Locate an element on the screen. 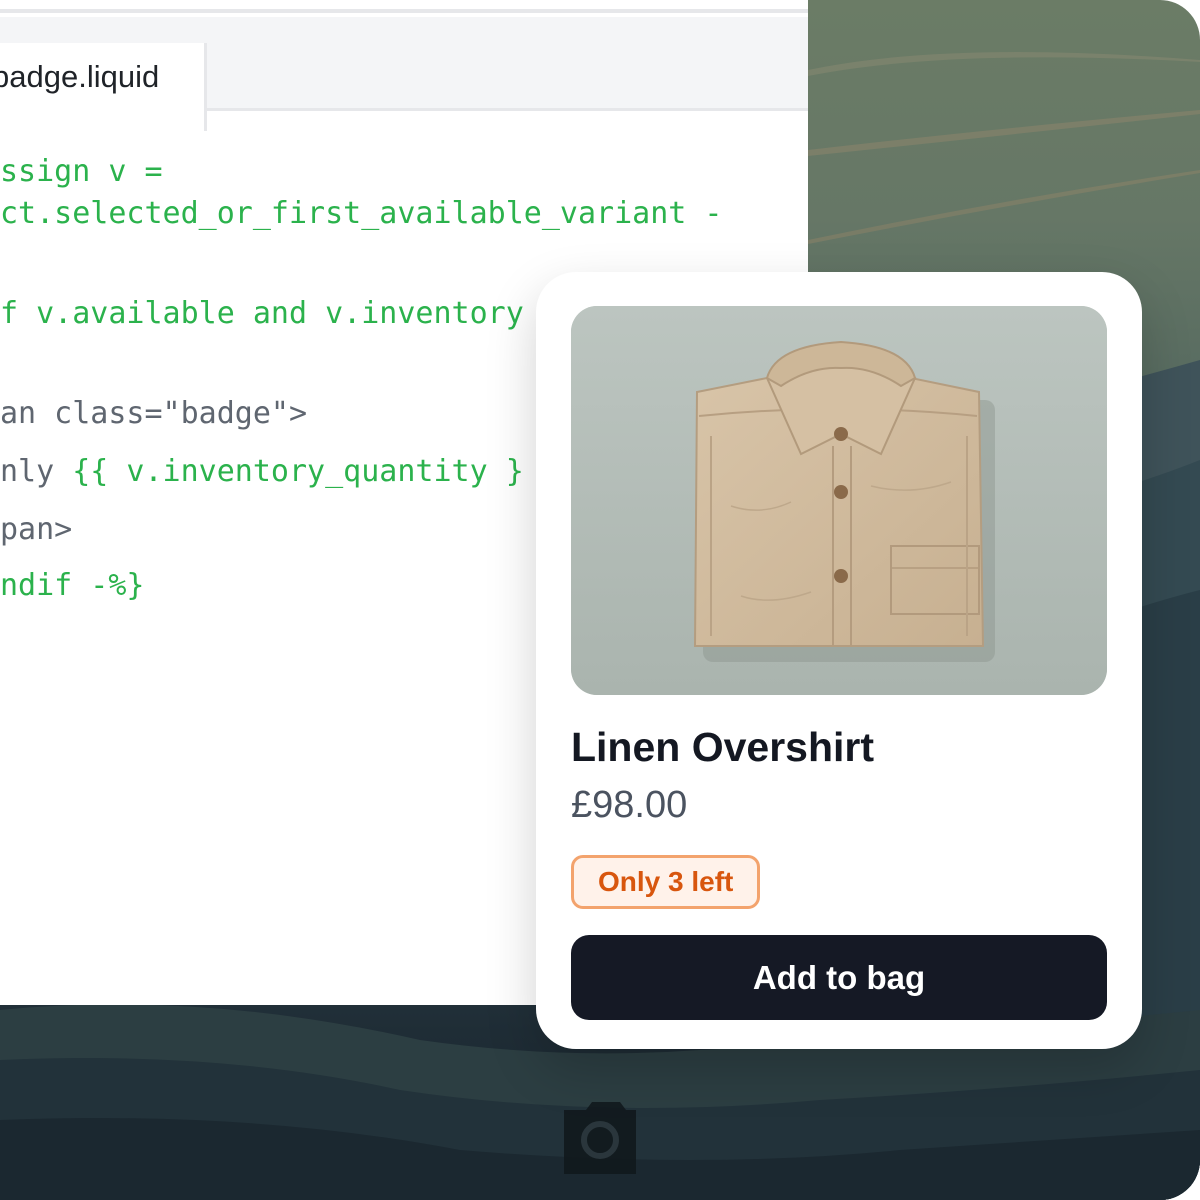 This screenshot has height=1200, width=1200. code-token: ssign v = is located at coordinates (81, 171).